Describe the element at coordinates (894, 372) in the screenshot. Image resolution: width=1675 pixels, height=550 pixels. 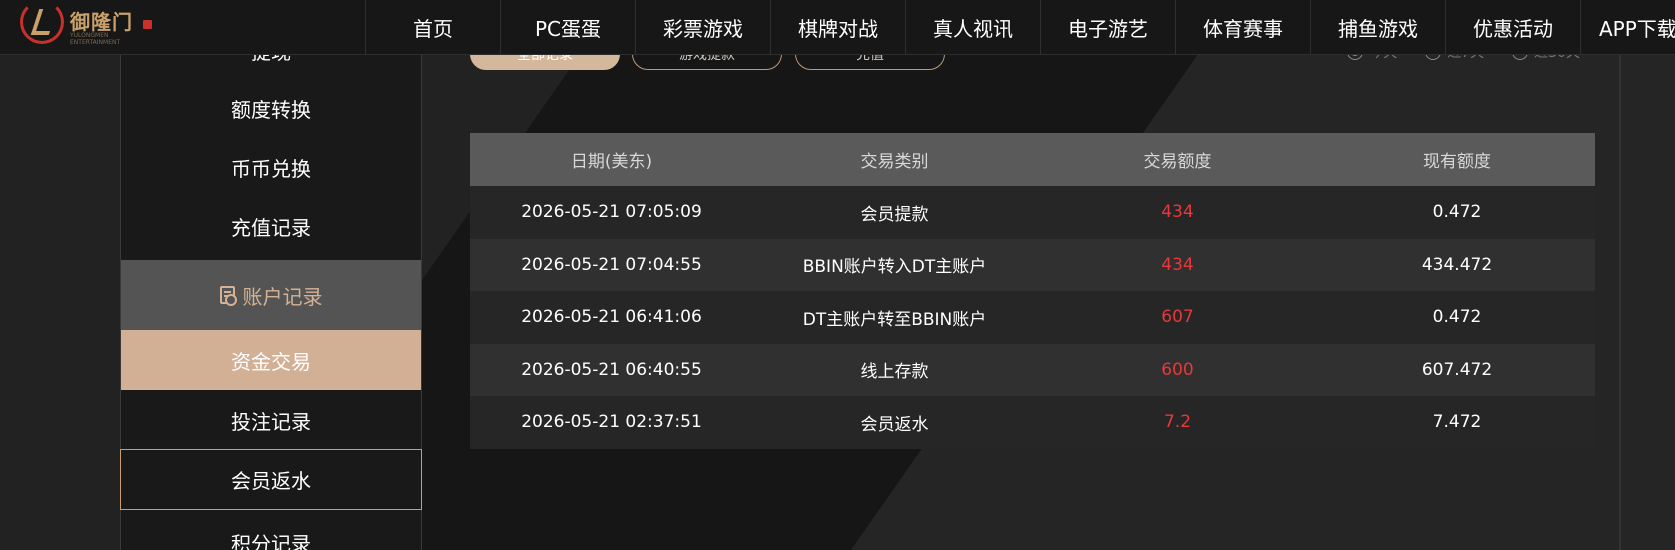
I see `cell-type: 线上存款` at that location.